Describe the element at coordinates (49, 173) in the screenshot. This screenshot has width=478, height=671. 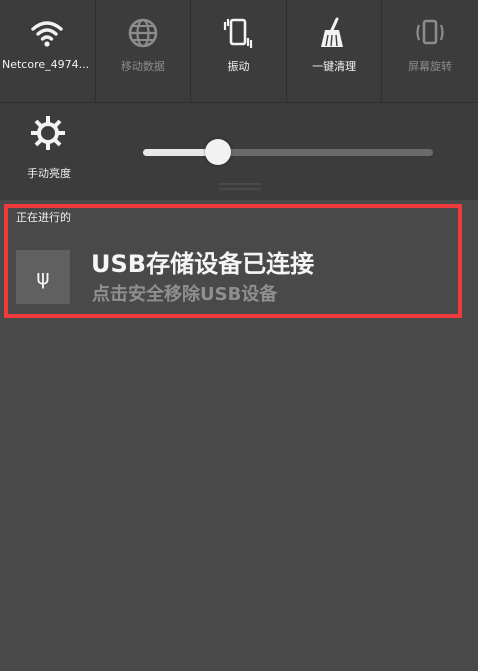
I see `brightness-mode-label: 手动亮度` at that location.